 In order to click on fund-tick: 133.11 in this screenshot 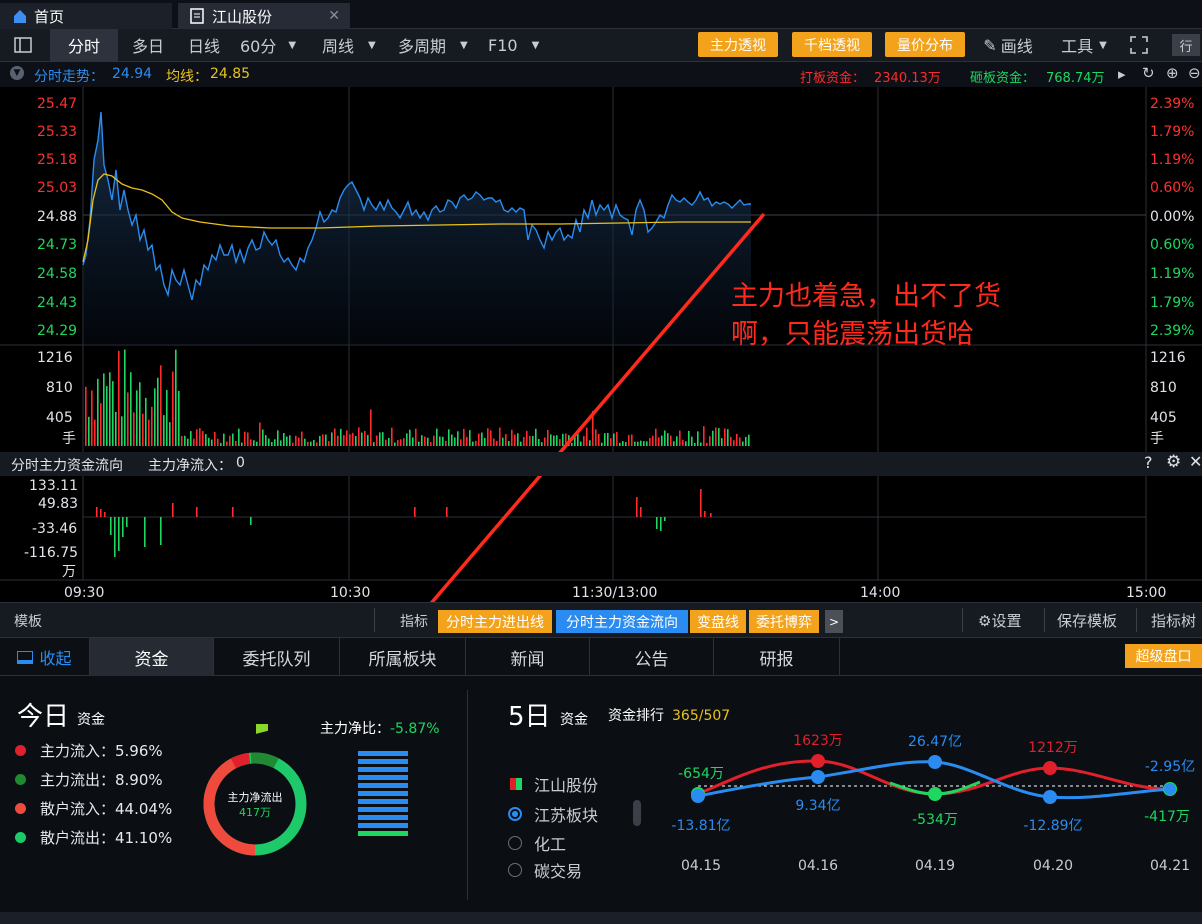, I will do `click(53, 486)`.